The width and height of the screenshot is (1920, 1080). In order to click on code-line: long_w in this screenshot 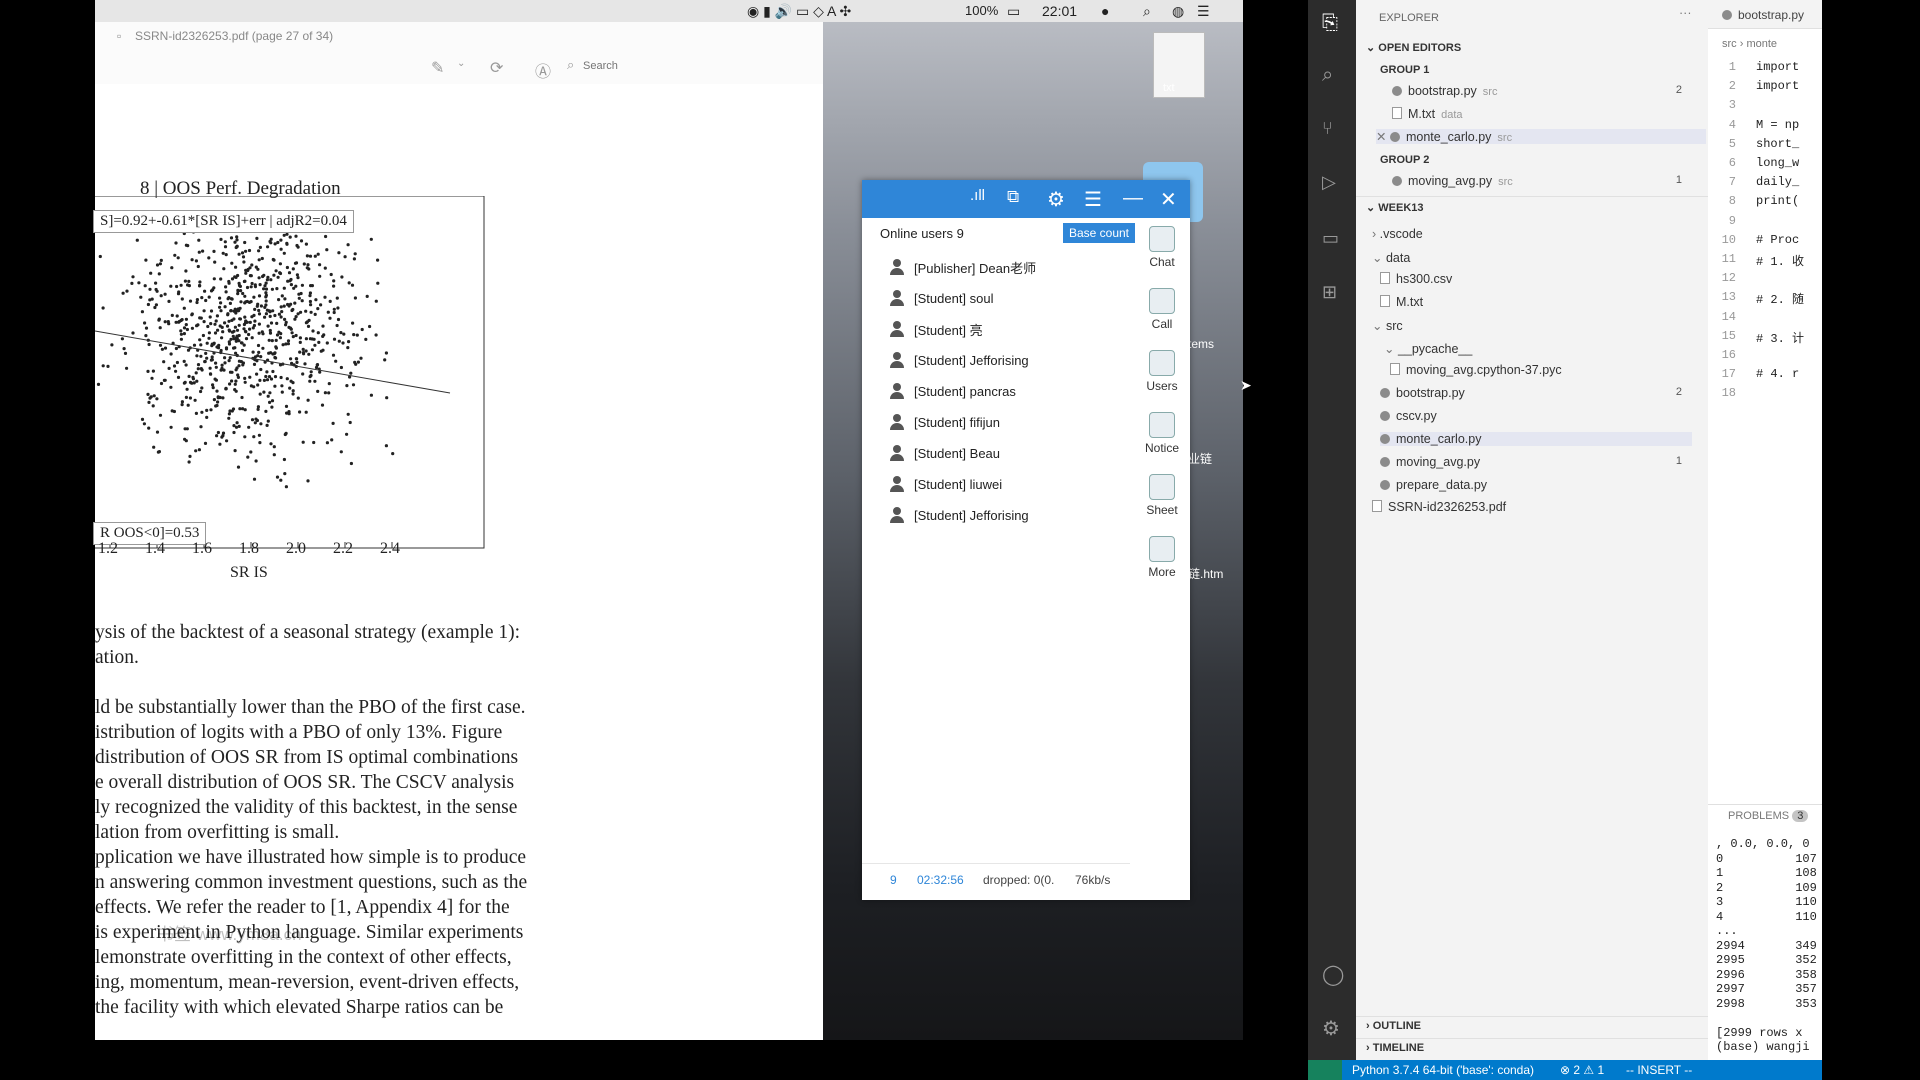, I will do `click(1777, 163)`.